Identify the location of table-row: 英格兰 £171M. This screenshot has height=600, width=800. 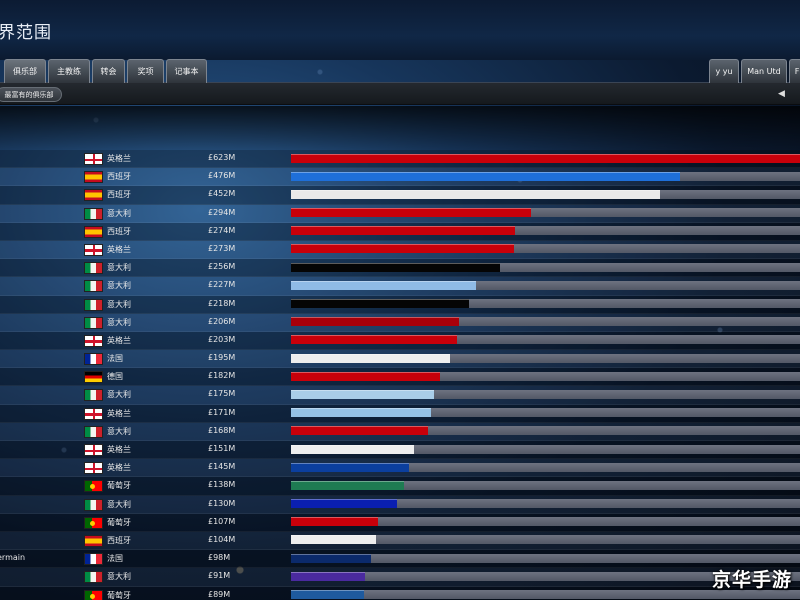
(400, 413).